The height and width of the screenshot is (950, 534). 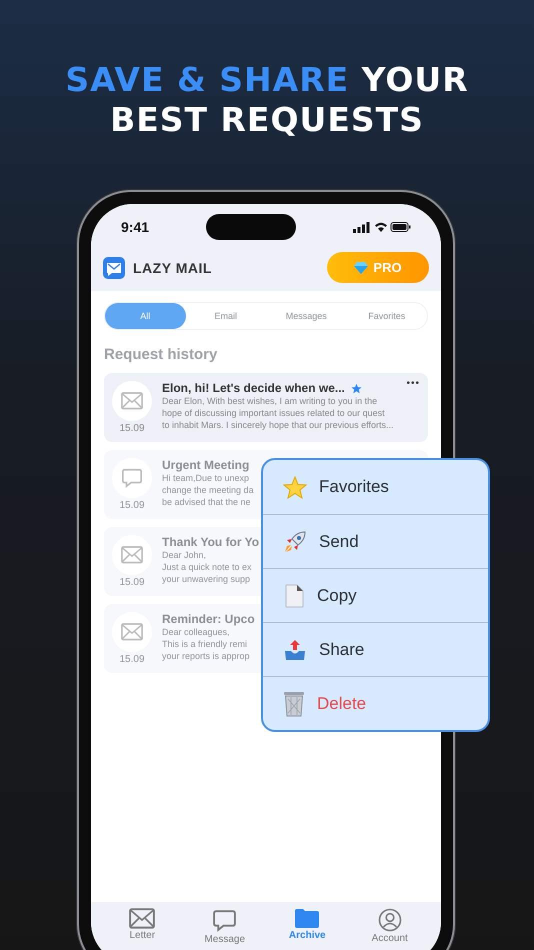 What do you see at coordinates (135, 227) in the screenshot?
I see `status-time: 9:41` at bounding box center [135, 227].